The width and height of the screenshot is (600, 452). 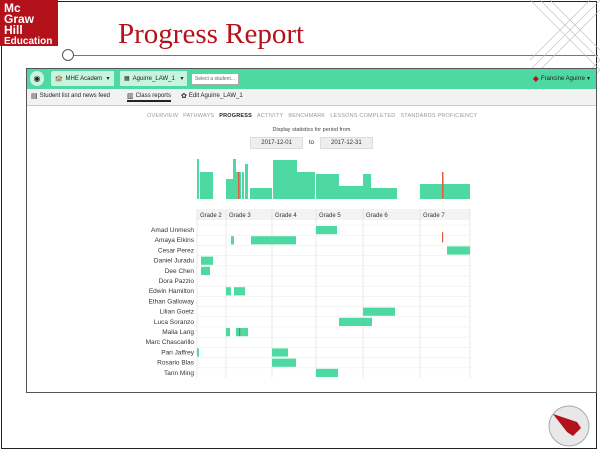 What do you see at coordinates (177, 281) in the screenshot?
I see `student-name: Dora Pazzio` at bounding box center [177, 281].